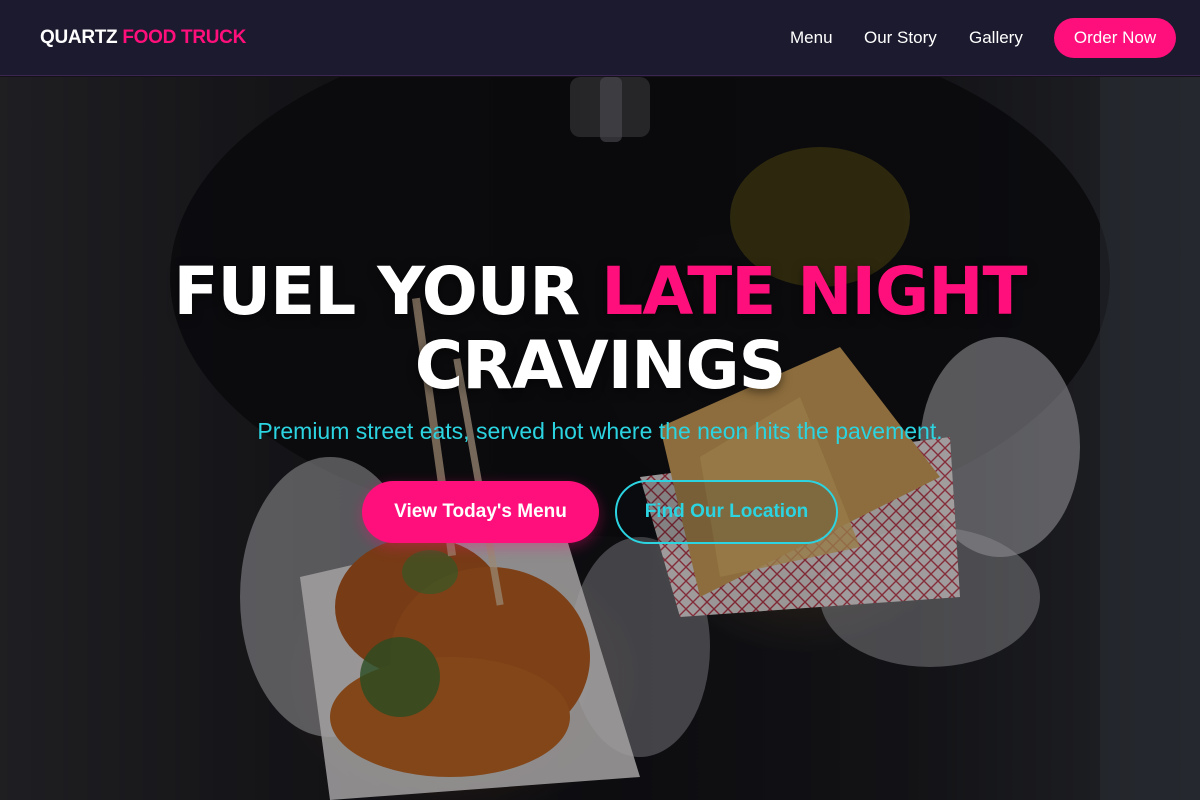 The image size is (1200, 800). What do you see at coordinates (814, 291) in the screenshot?
I see `headline-text-highlight: LATE NIGHT` at bounding box center [814, 291].